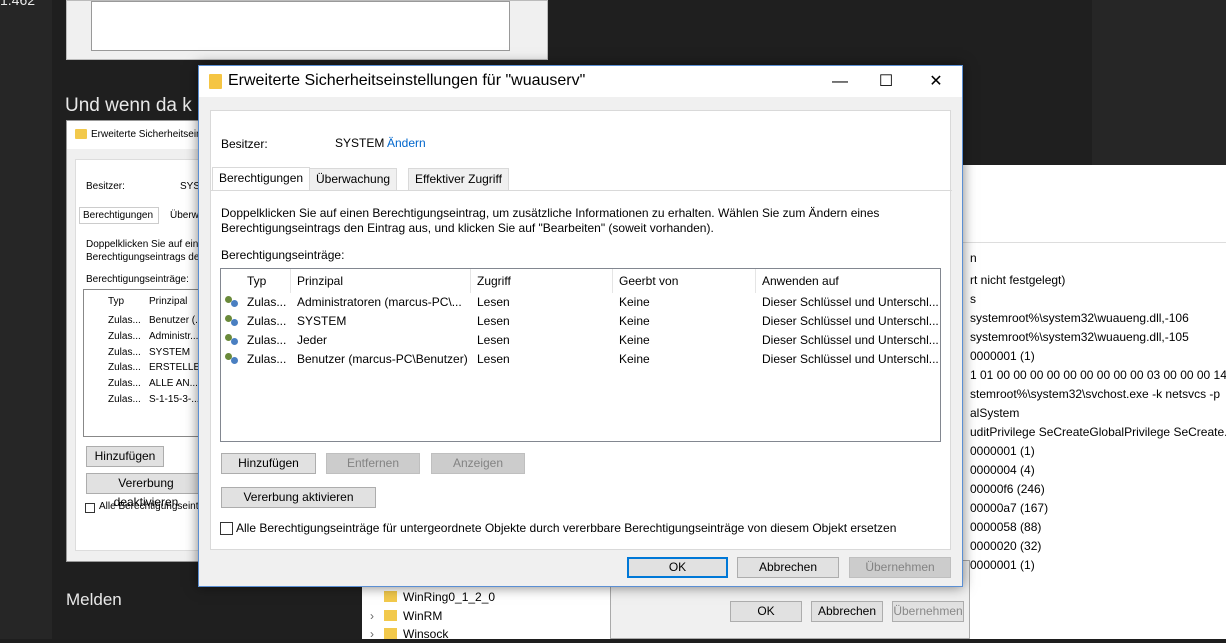 This screenshot has height=643, width=1226. Describe the element at coordinates (18, 4) in the screenshot. I see `background-corner-text: 1.462` at that location.